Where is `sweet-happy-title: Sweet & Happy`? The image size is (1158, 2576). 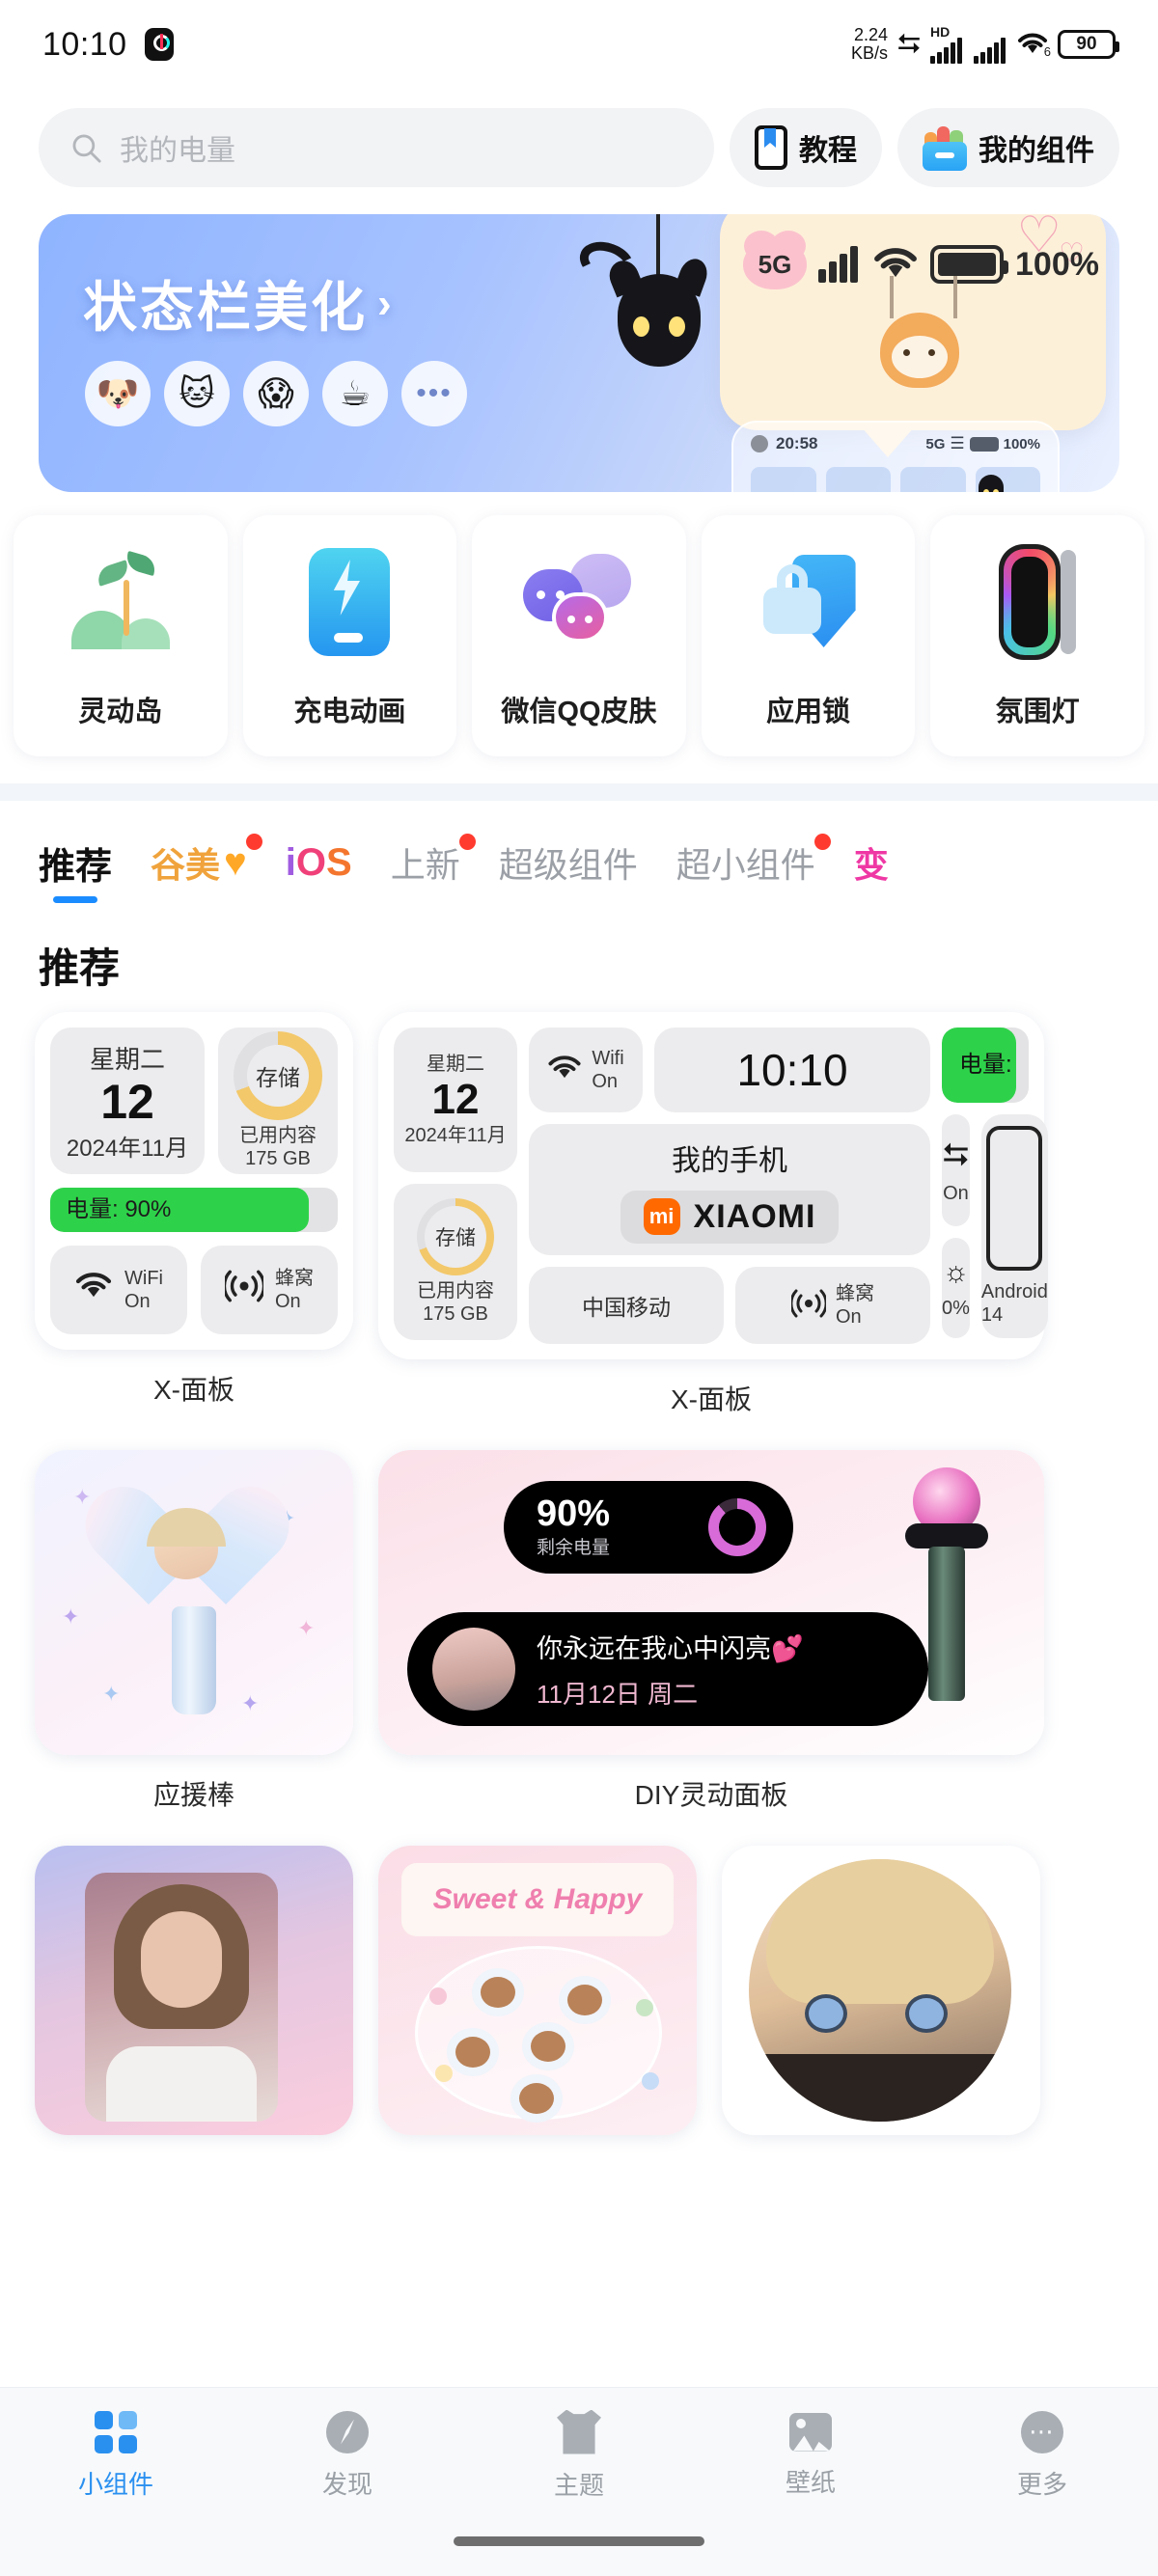
sweet-happy-title: Sweet & Happy is located at coordinates (537, 1899).